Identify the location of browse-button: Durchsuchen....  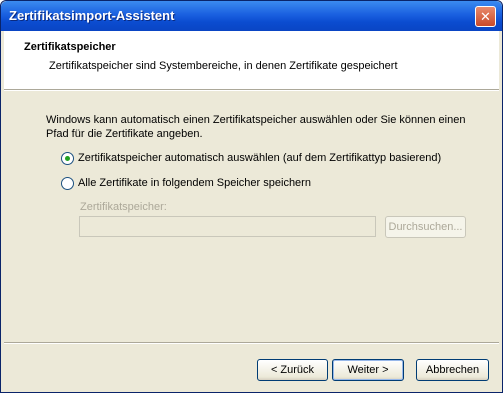
(425, 227).